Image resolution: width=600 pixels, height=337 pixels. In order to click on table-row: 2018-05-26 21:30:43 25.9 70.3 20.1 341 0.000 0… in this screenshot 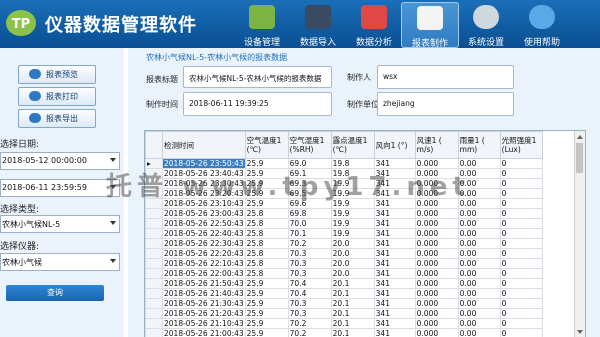, I will do `click(344, 303)`.